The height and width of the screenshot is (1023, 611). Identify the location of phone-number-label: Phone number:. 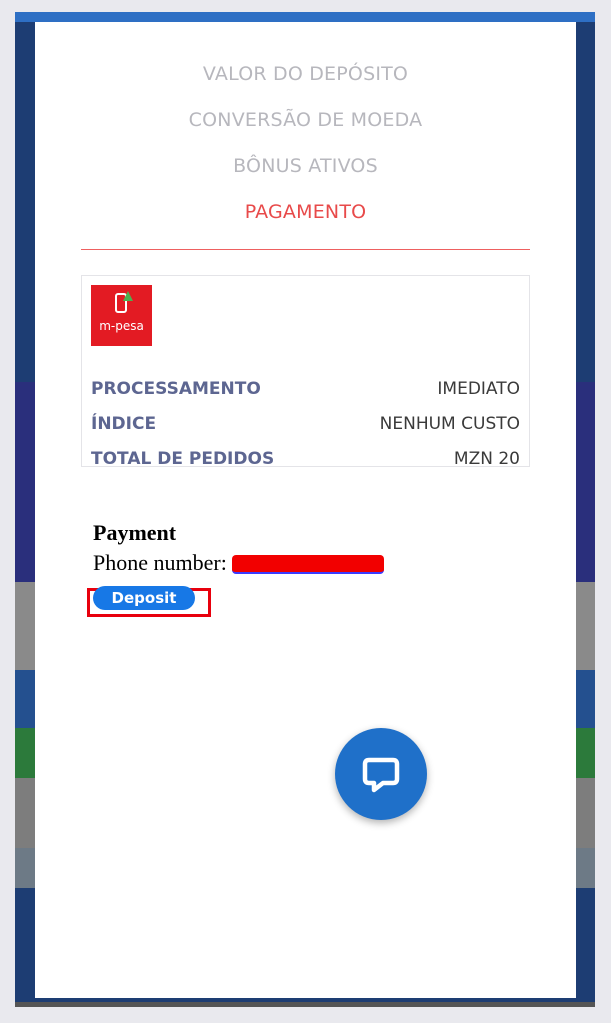
(160, 562).